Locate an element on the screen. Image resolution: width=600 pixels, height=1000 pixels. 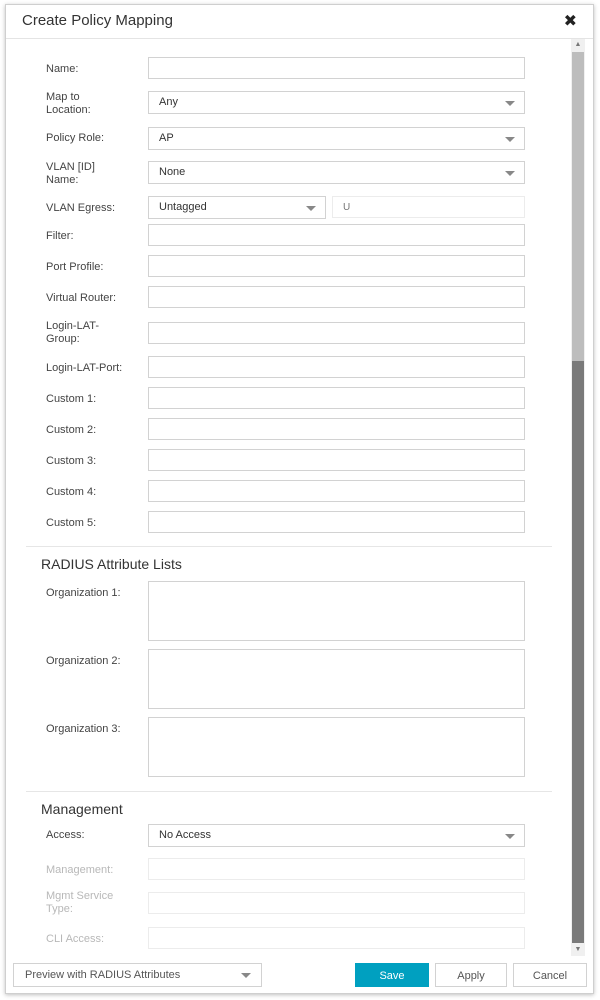
vlan-name-label: VLAN [ID] Name: is located at coordinates (70, 173).